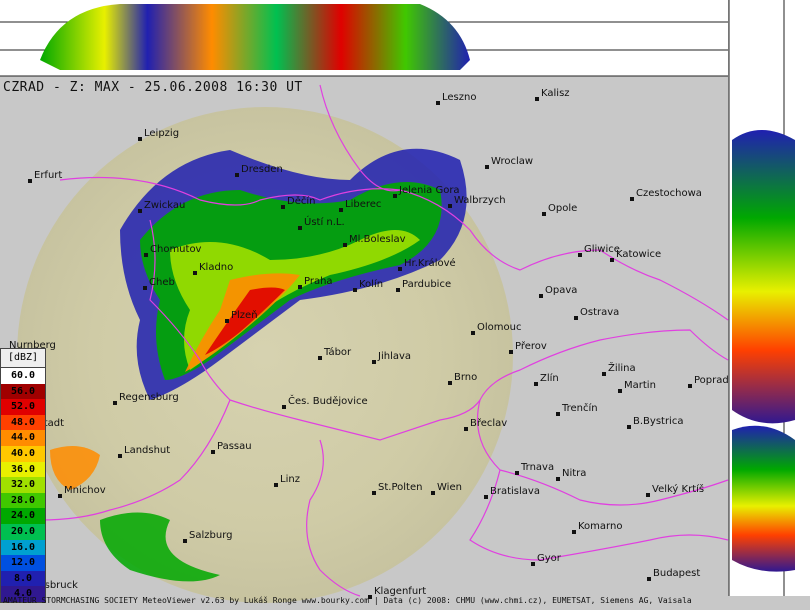  Describe the element at coordinates (328, 400) in the screenshot. I see `city-label: Čes. Budějovice` at that location.